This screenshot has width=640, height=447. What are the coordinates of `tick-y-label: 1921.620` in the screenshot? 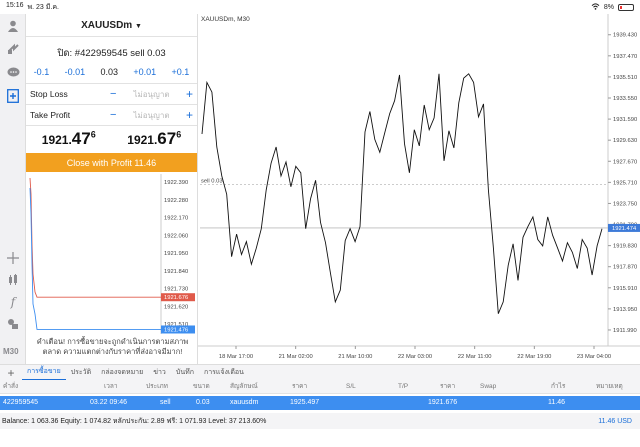 It's located at (176, 307).